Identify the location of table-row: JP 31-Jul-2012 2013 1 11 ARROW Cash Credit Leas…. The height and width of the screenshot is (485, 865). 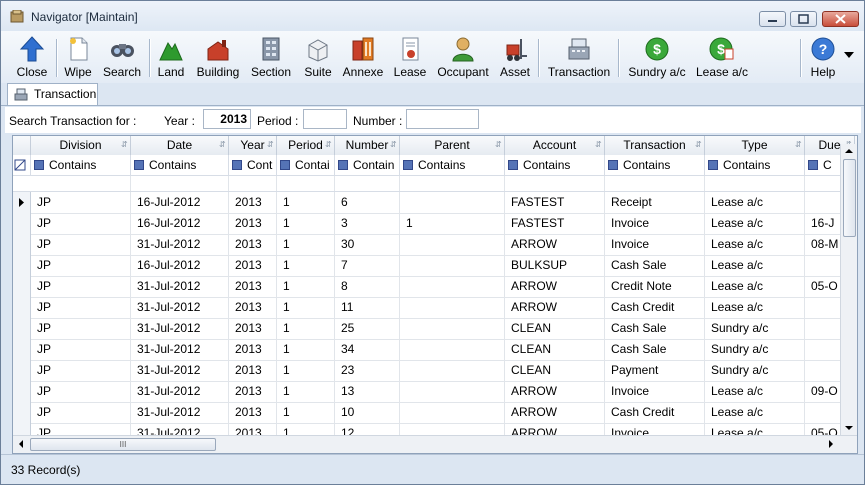
(434, 308).